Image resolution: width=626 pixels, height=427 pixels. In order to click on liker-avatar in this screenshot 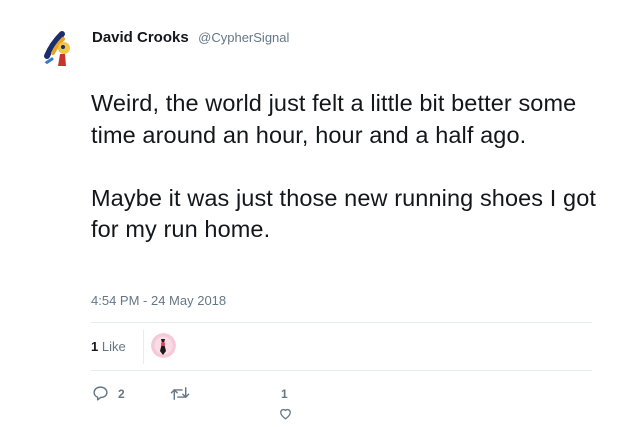, I will do `click(163, 345)`.